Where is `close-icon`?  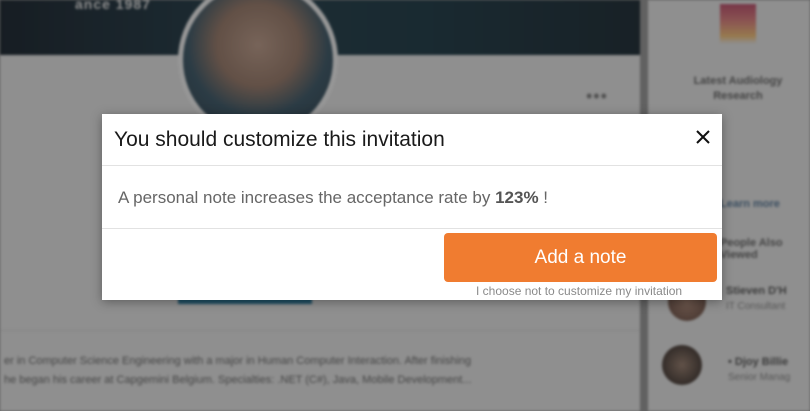 close-icon is located at coordinates (703, 137).